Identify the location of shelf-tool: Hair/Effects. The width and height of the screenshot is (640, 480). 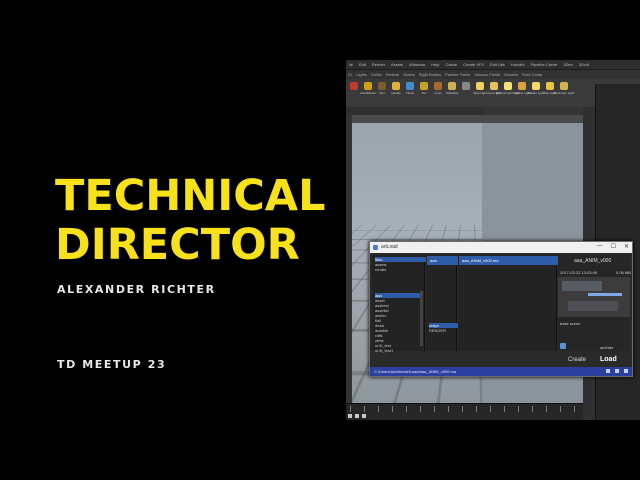
(368, 91).